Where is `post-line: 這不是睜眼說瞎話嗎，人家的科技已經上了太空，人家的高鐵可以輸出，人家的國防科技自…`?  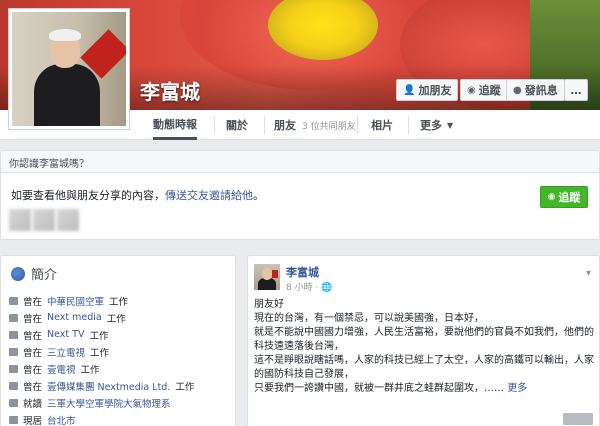 post-line: 這不是睜眼說瞎話嗎，人家的科技已經上了太空，人家的高鐵可以輸出，人家的國防科技自… is located at coordinates (424, 367).